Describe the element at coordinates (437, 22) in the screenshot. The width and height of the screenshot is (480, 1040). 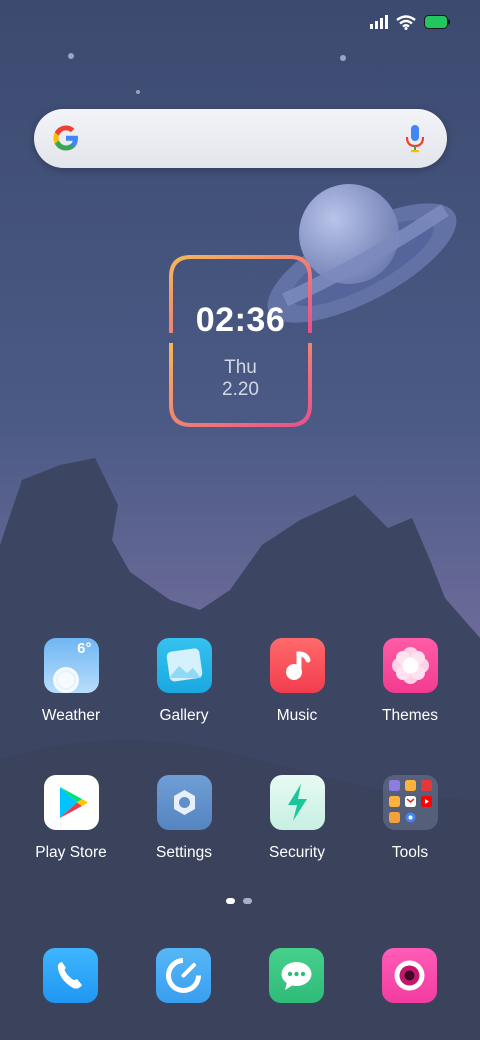
I see `battery-icon` at that location.